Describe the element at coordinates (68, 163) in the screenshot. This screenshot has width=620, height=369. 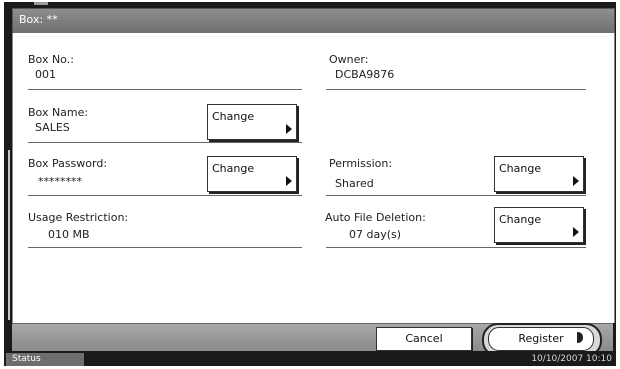
I see `box-password-label: Box Password:` at that location.